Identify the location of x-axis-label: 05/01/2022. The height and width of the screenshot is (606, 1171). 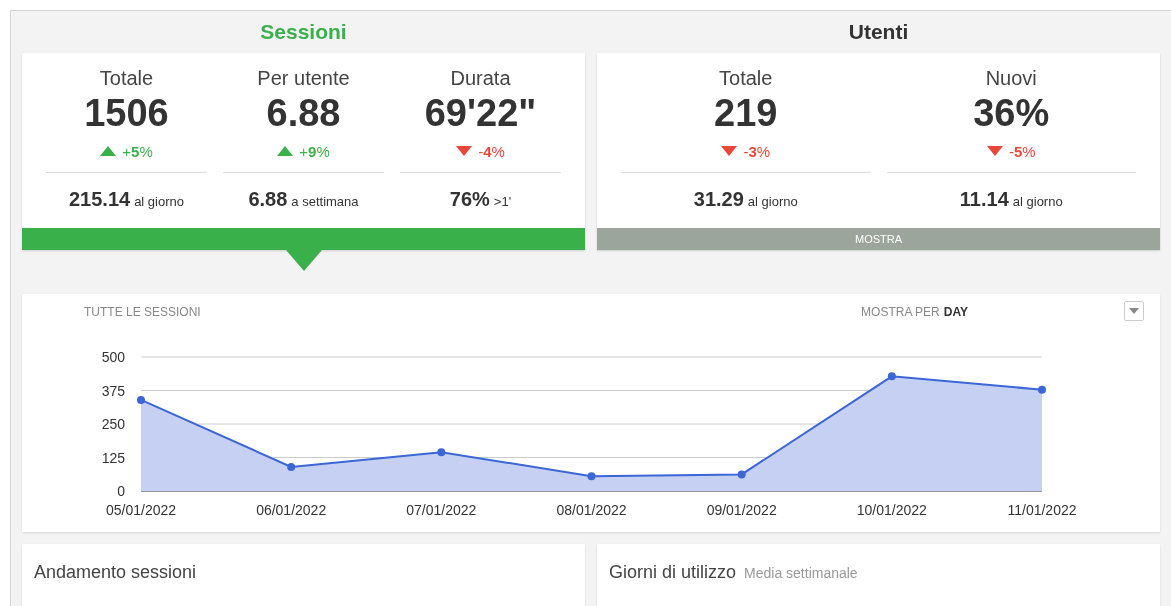
(141, 510).